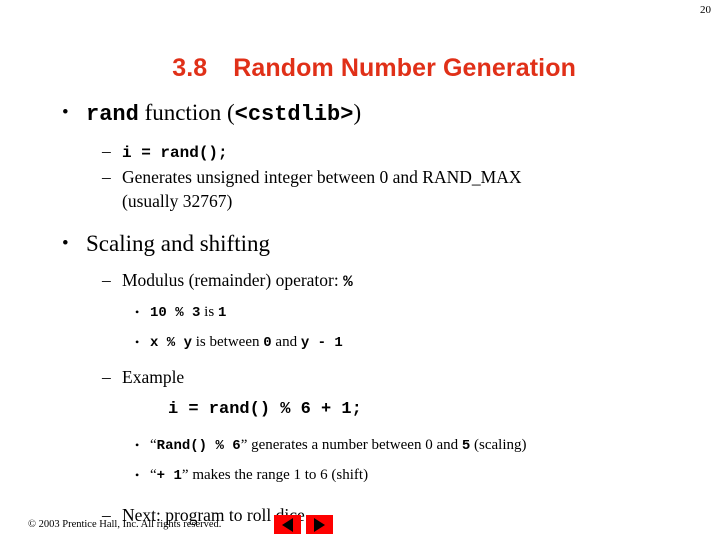 The height and width of the screenshot is (540, 720). What do you see at coordinates (360, 244) in the screenshot?
I see `bullet-scaling-and-shifting: • Scaling and shifting` at bounding box center [360, 244].